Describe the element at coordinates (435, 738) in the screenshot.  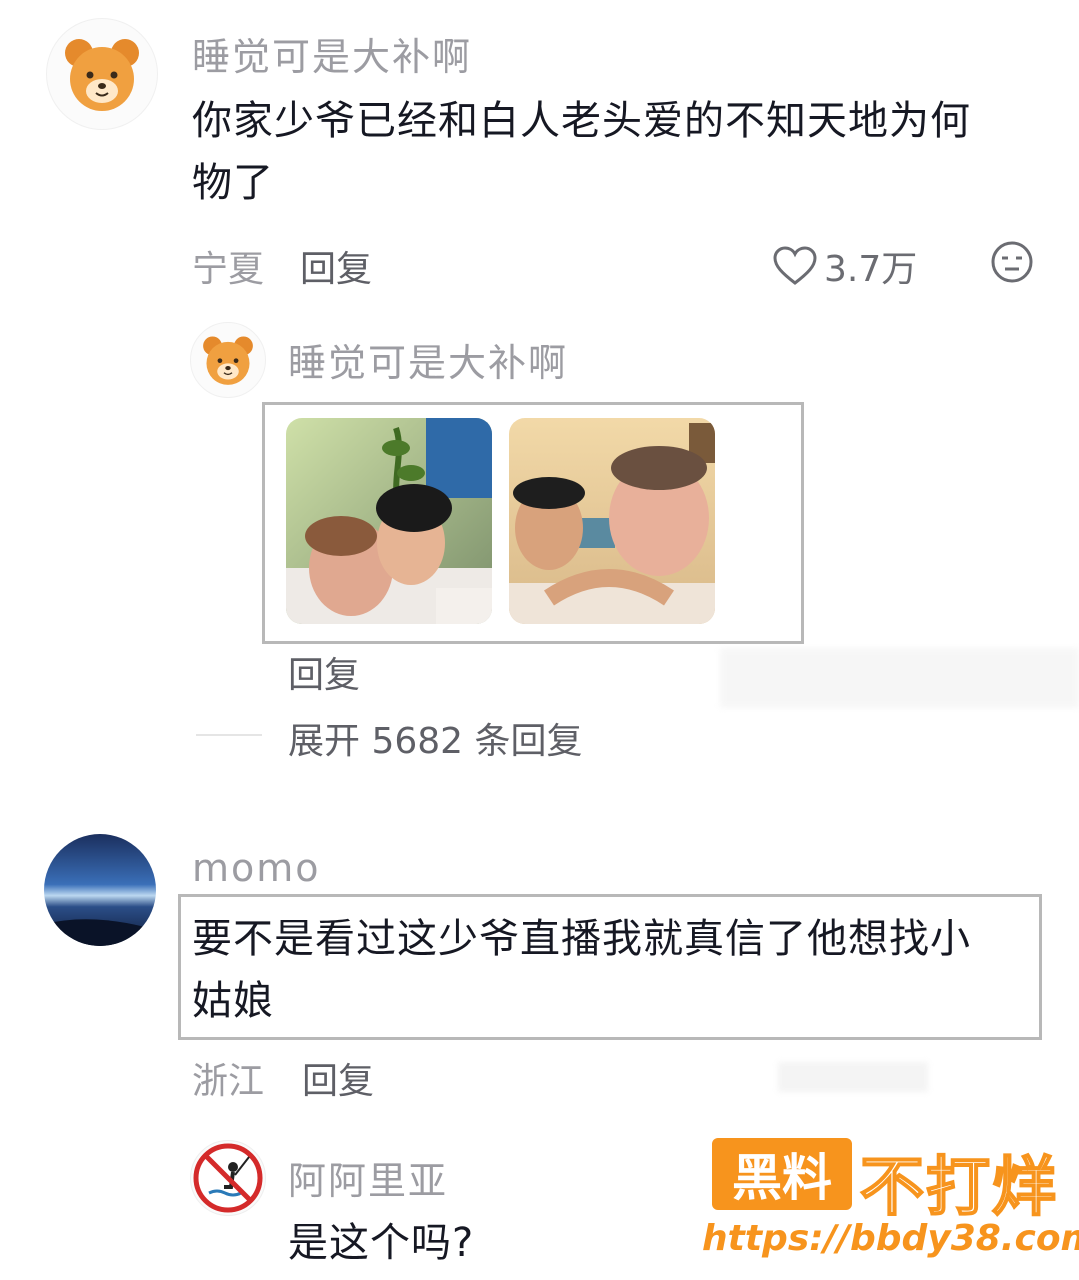
I see `expand-replies-button: 展开 5682 条回复` at that location.